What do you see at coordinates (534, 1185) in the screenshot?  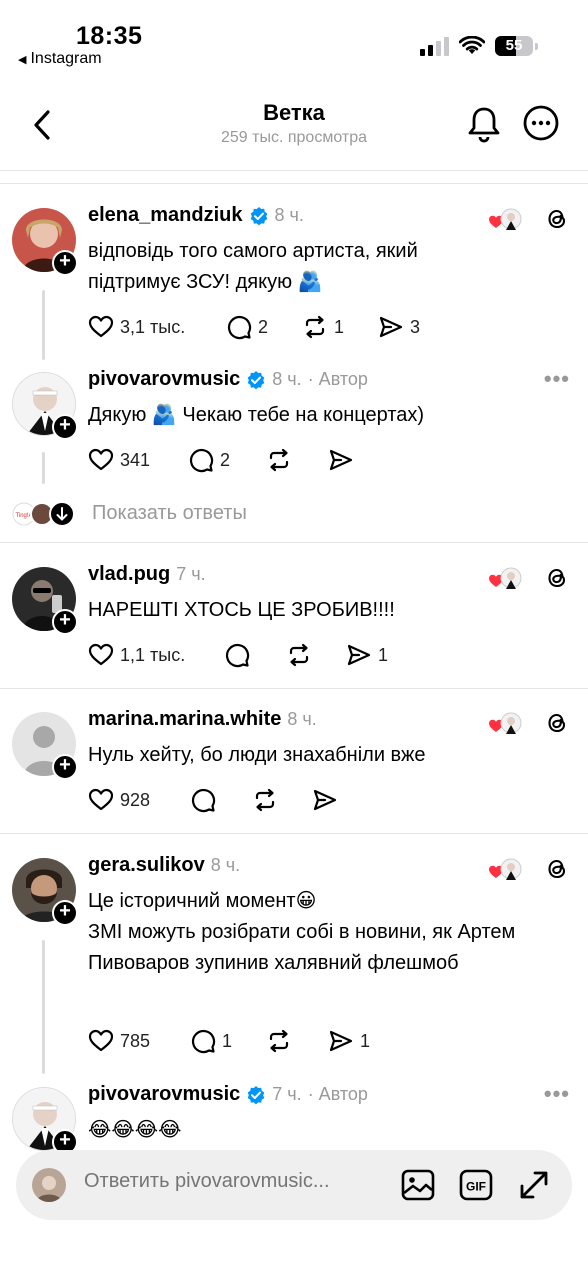 I see `expand-icon` at bounding box center [534, 1185].